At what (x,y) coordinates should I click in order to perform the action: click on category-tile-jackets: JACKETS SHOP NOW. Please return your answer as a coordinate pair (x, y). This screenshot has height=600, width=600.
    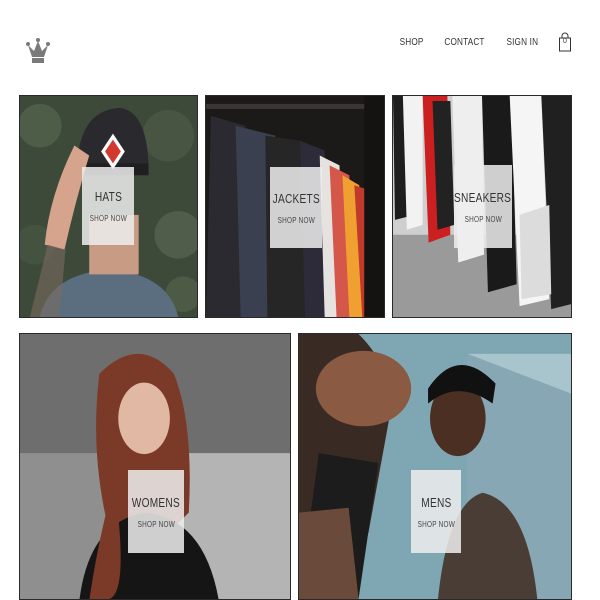
    Looking at the image, I should click on (295, 206).